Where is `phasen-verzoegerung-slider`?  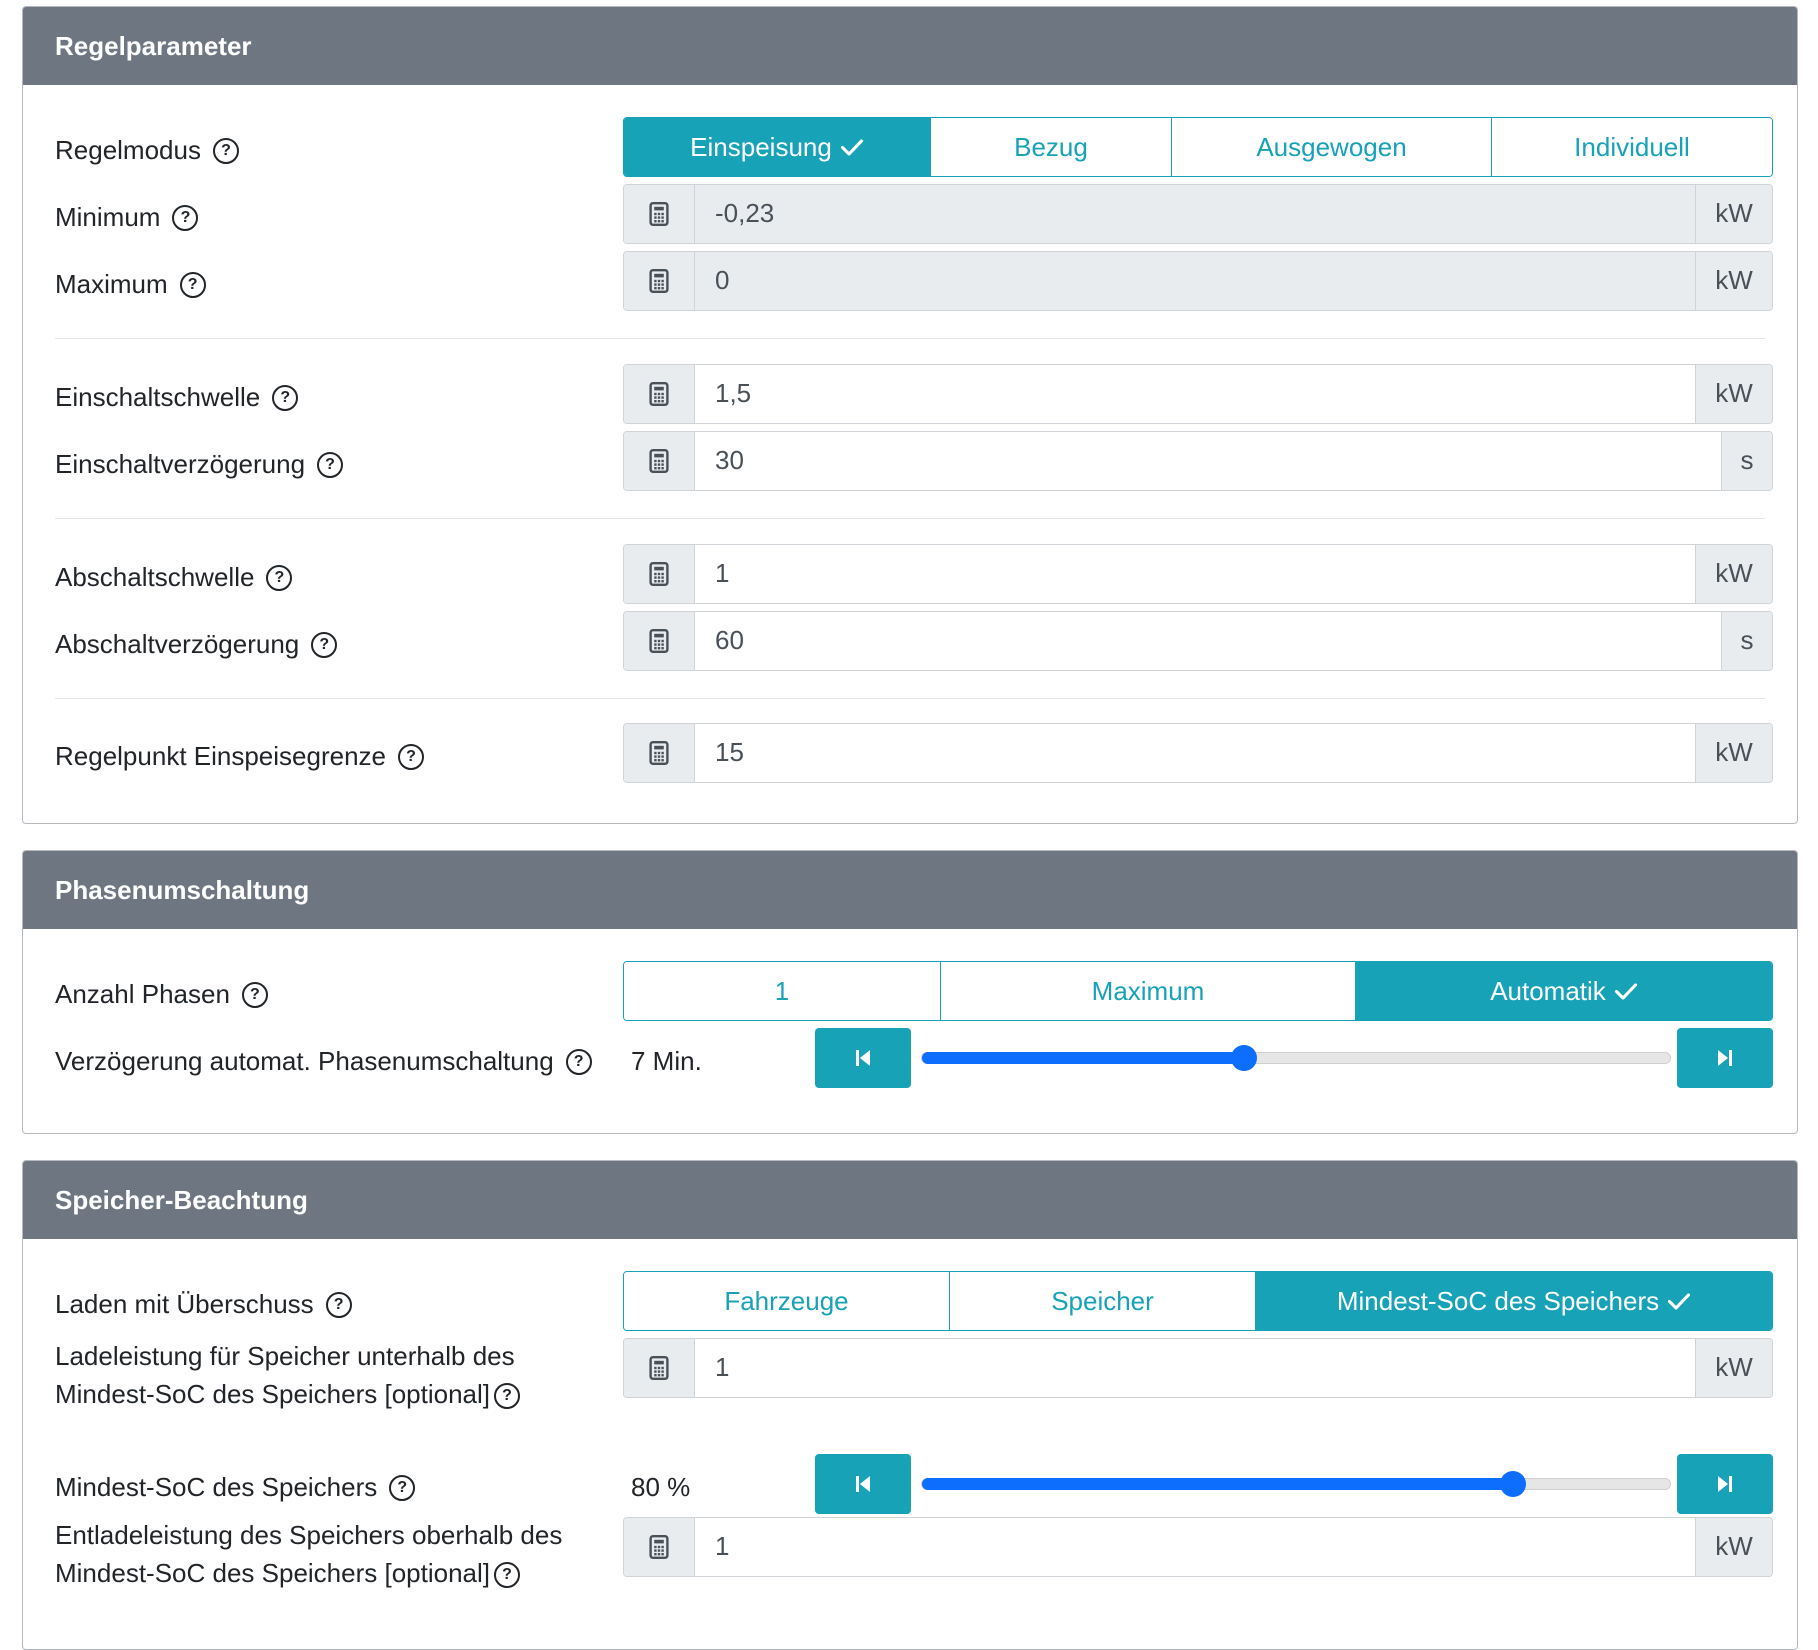
phasen-verzoegerung-slider is located at coordinates (1296, 1058).